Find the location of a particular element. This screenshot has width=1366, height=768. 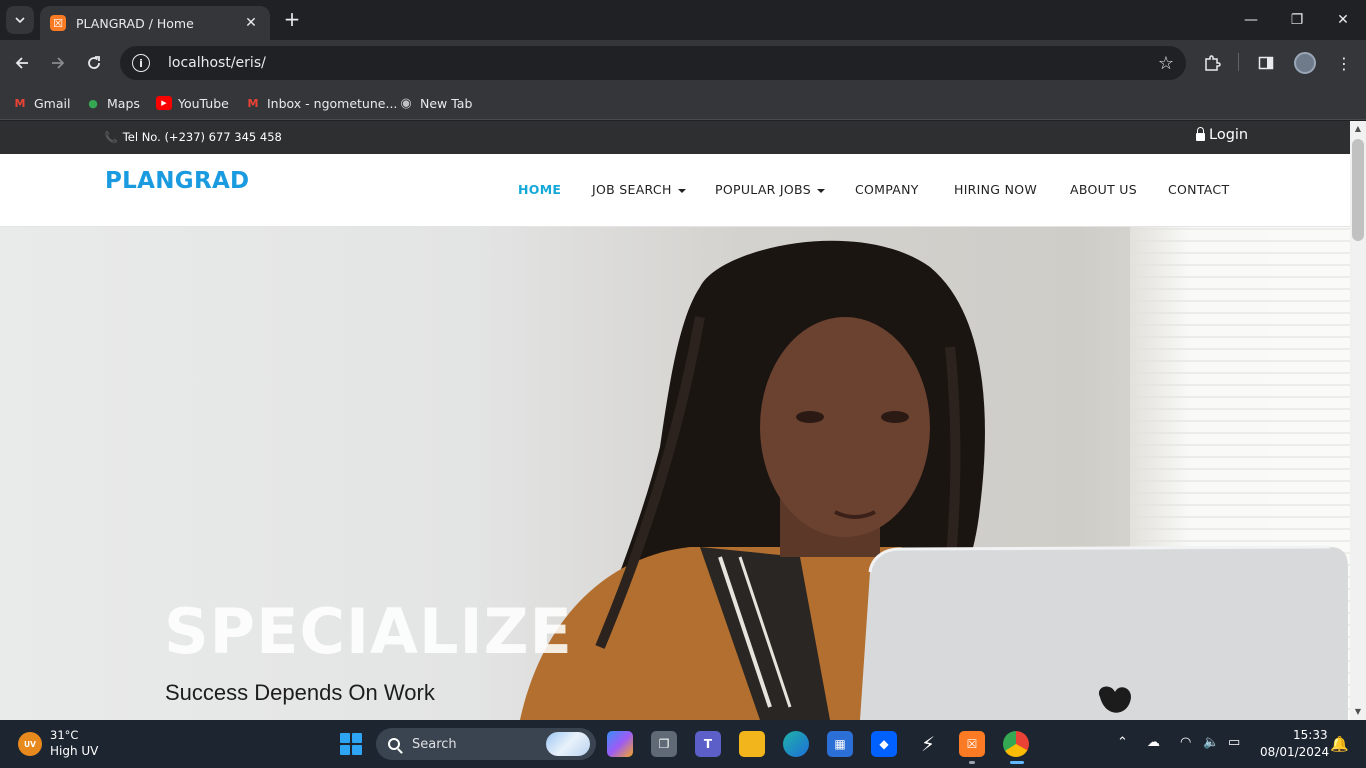

bookmark-youtube: ▶ YouTube is located at coordinates (192, 103).